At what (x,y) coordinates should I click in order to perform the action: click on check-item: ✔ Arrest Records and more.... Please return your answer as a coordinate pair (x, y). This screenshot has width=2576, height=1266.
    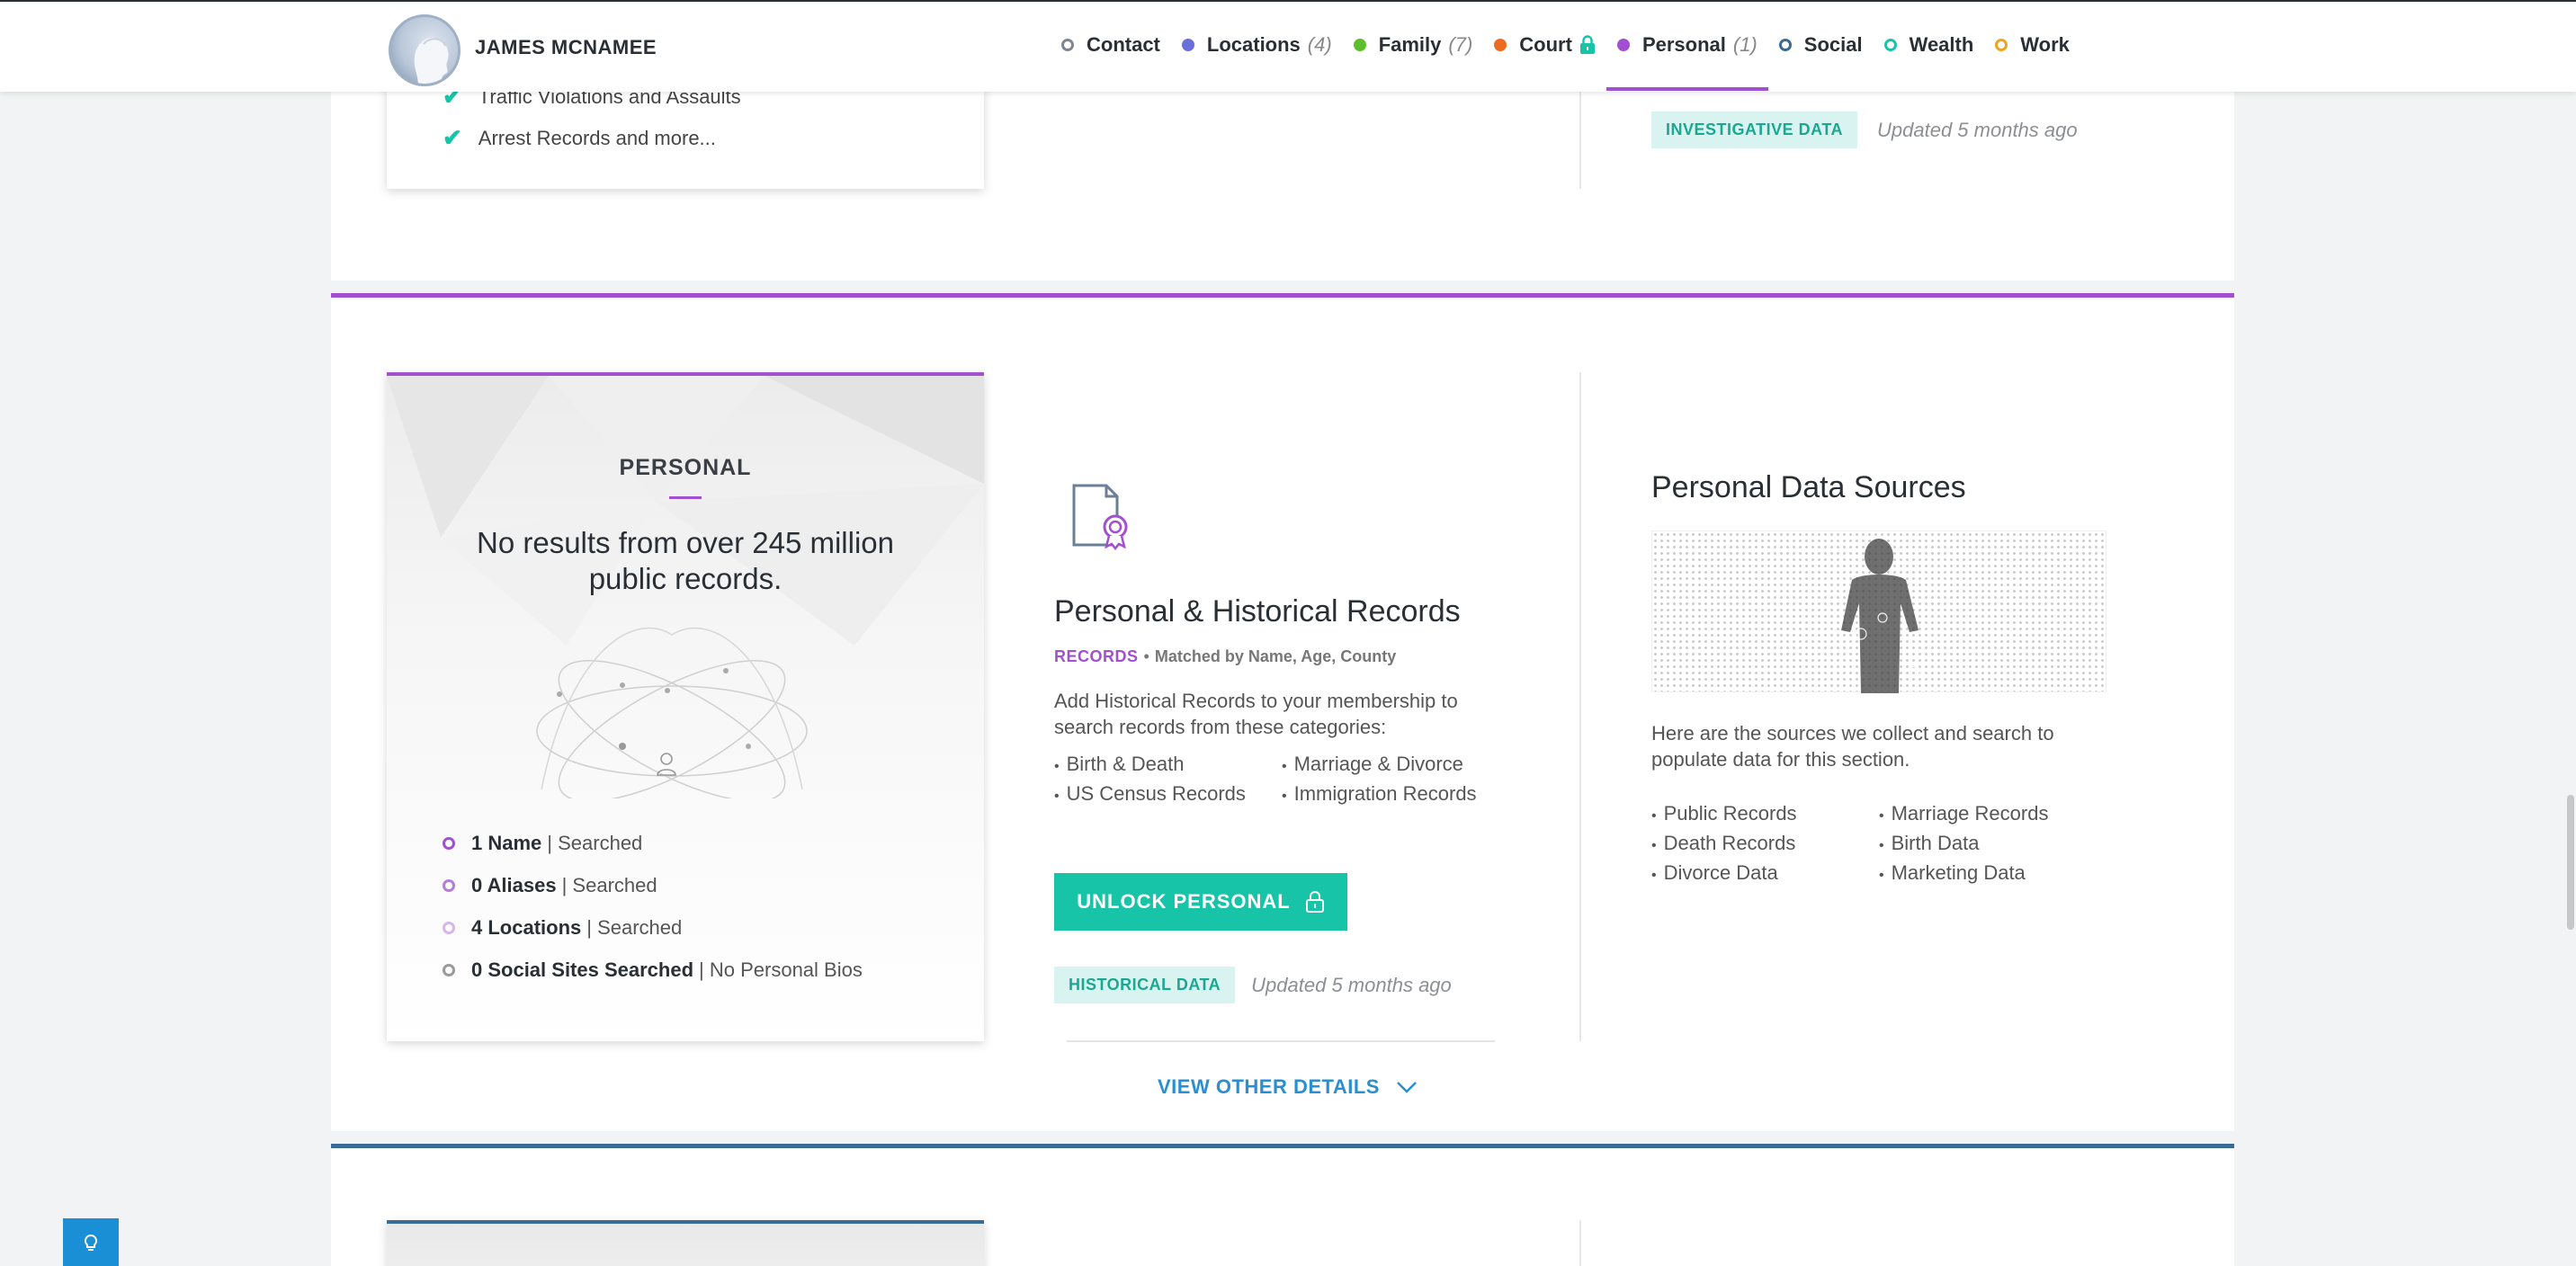
    Looking at the image, I should click on (579, 138).